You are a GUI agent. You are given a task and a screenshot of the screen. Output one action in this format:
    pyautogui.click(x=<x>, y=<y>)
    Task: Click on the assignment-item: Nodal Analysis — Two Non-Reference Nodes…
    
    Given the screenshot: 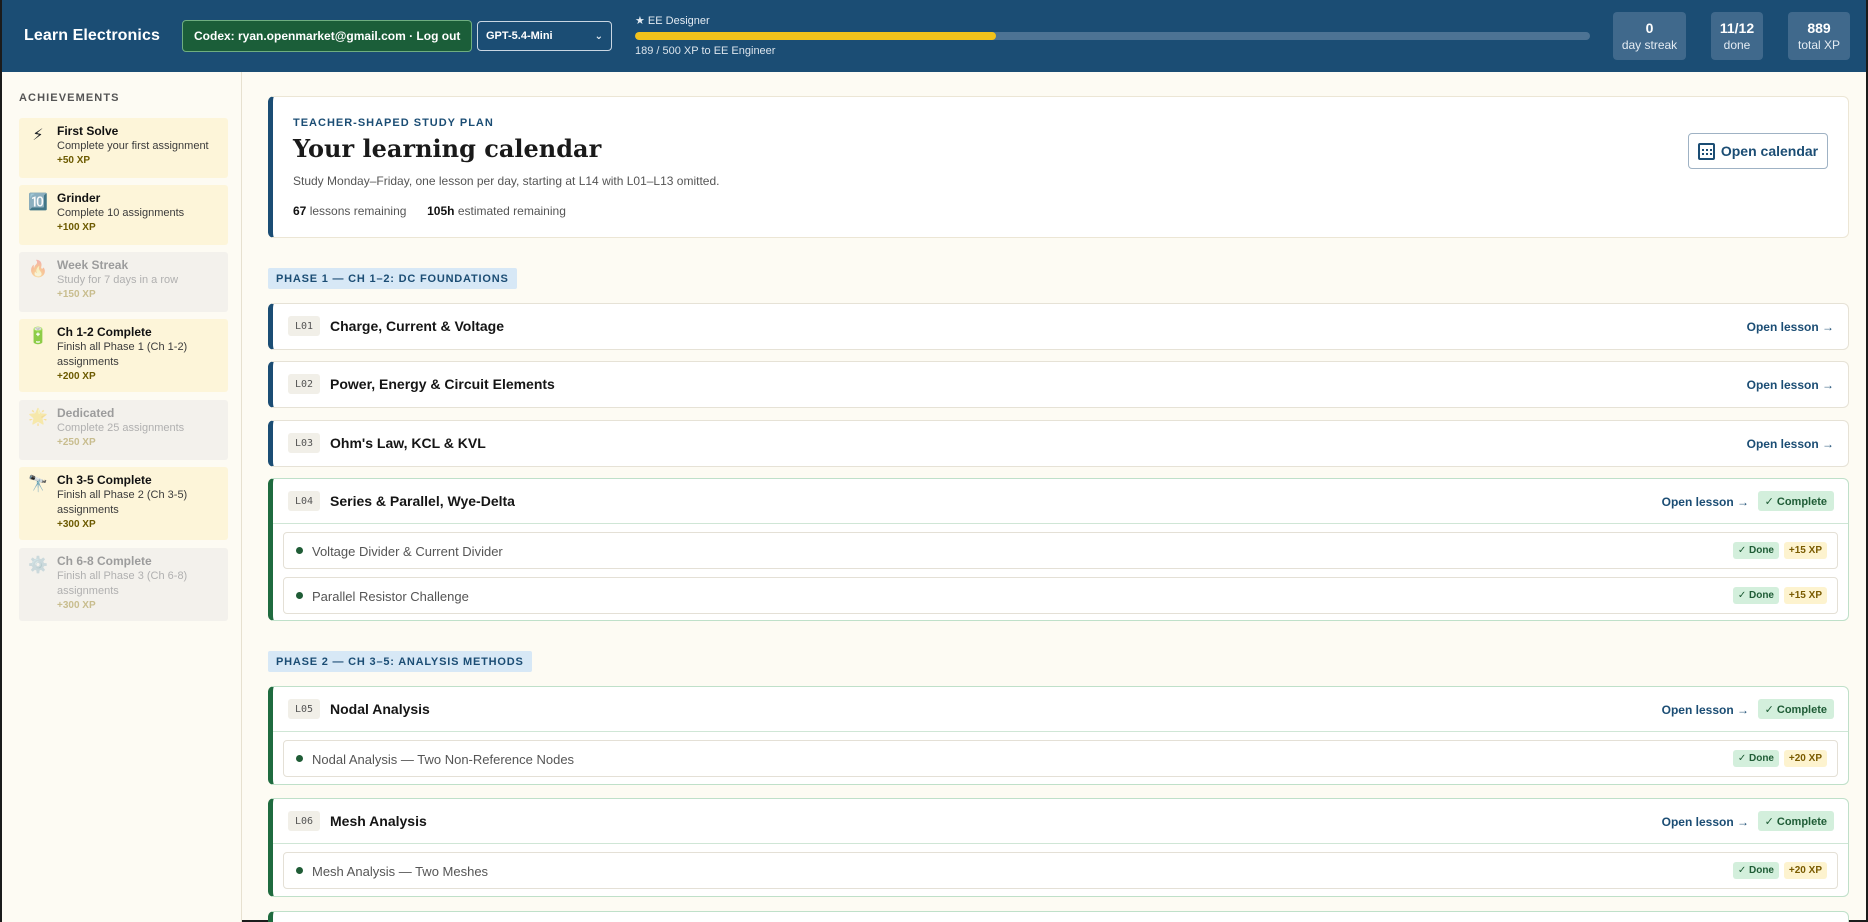 What is the action you would take?
    pyautogui.click(x=1060, y=758)
    